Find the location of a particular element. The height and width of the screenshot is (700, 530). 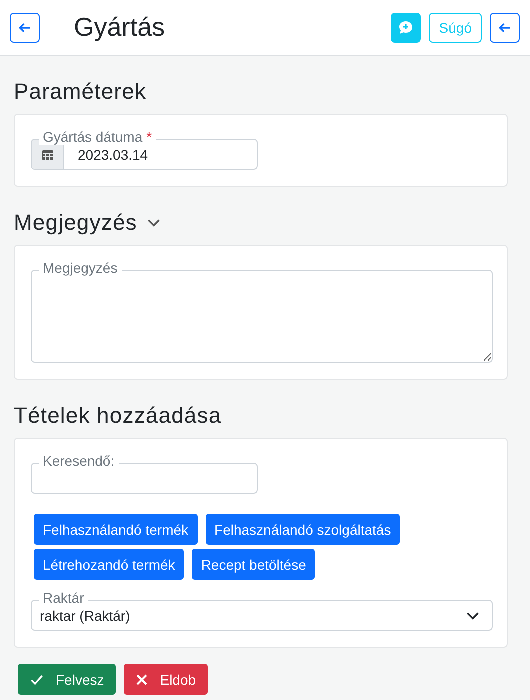

add-item-button: Felhasználandó termék is located at coordinates (116, 529).